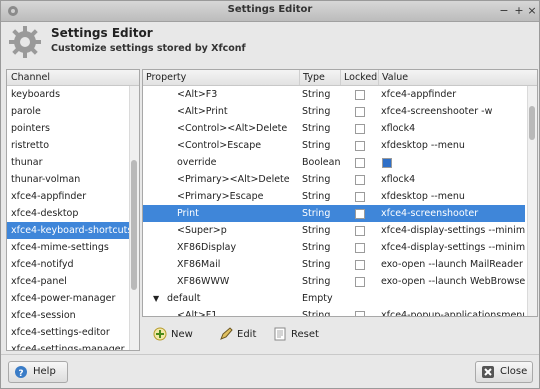 Image resolution: width=540 pixels, height=389 pixels. What do you see at coordinates (182, 334) in the screenshot?
I see `new-label: New` at bounding box center [182, 334].